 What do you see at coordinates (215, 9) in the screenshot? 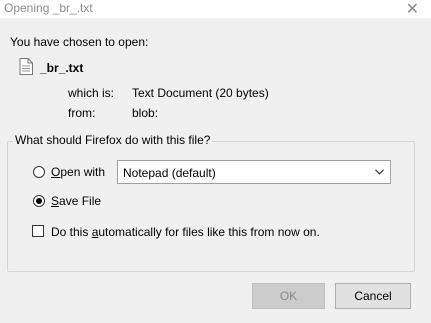
I see `title-bar: Opening _br_.txt ✕` at bounding box center [215, 9].